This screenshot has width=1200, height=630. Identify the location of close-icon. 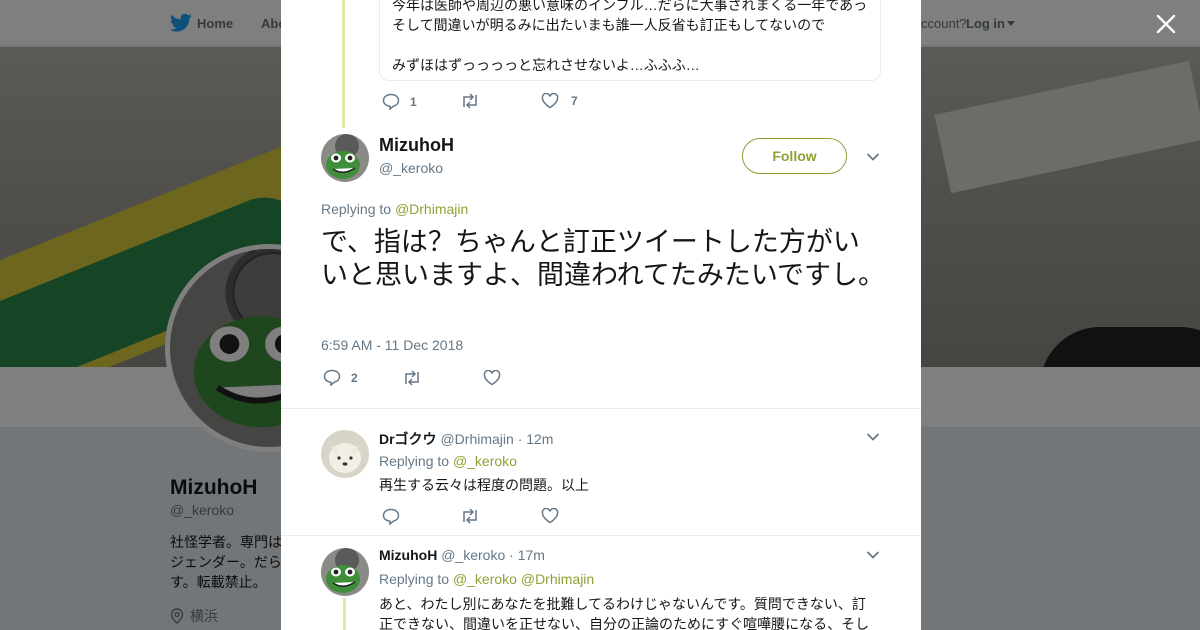
(1166, 24).